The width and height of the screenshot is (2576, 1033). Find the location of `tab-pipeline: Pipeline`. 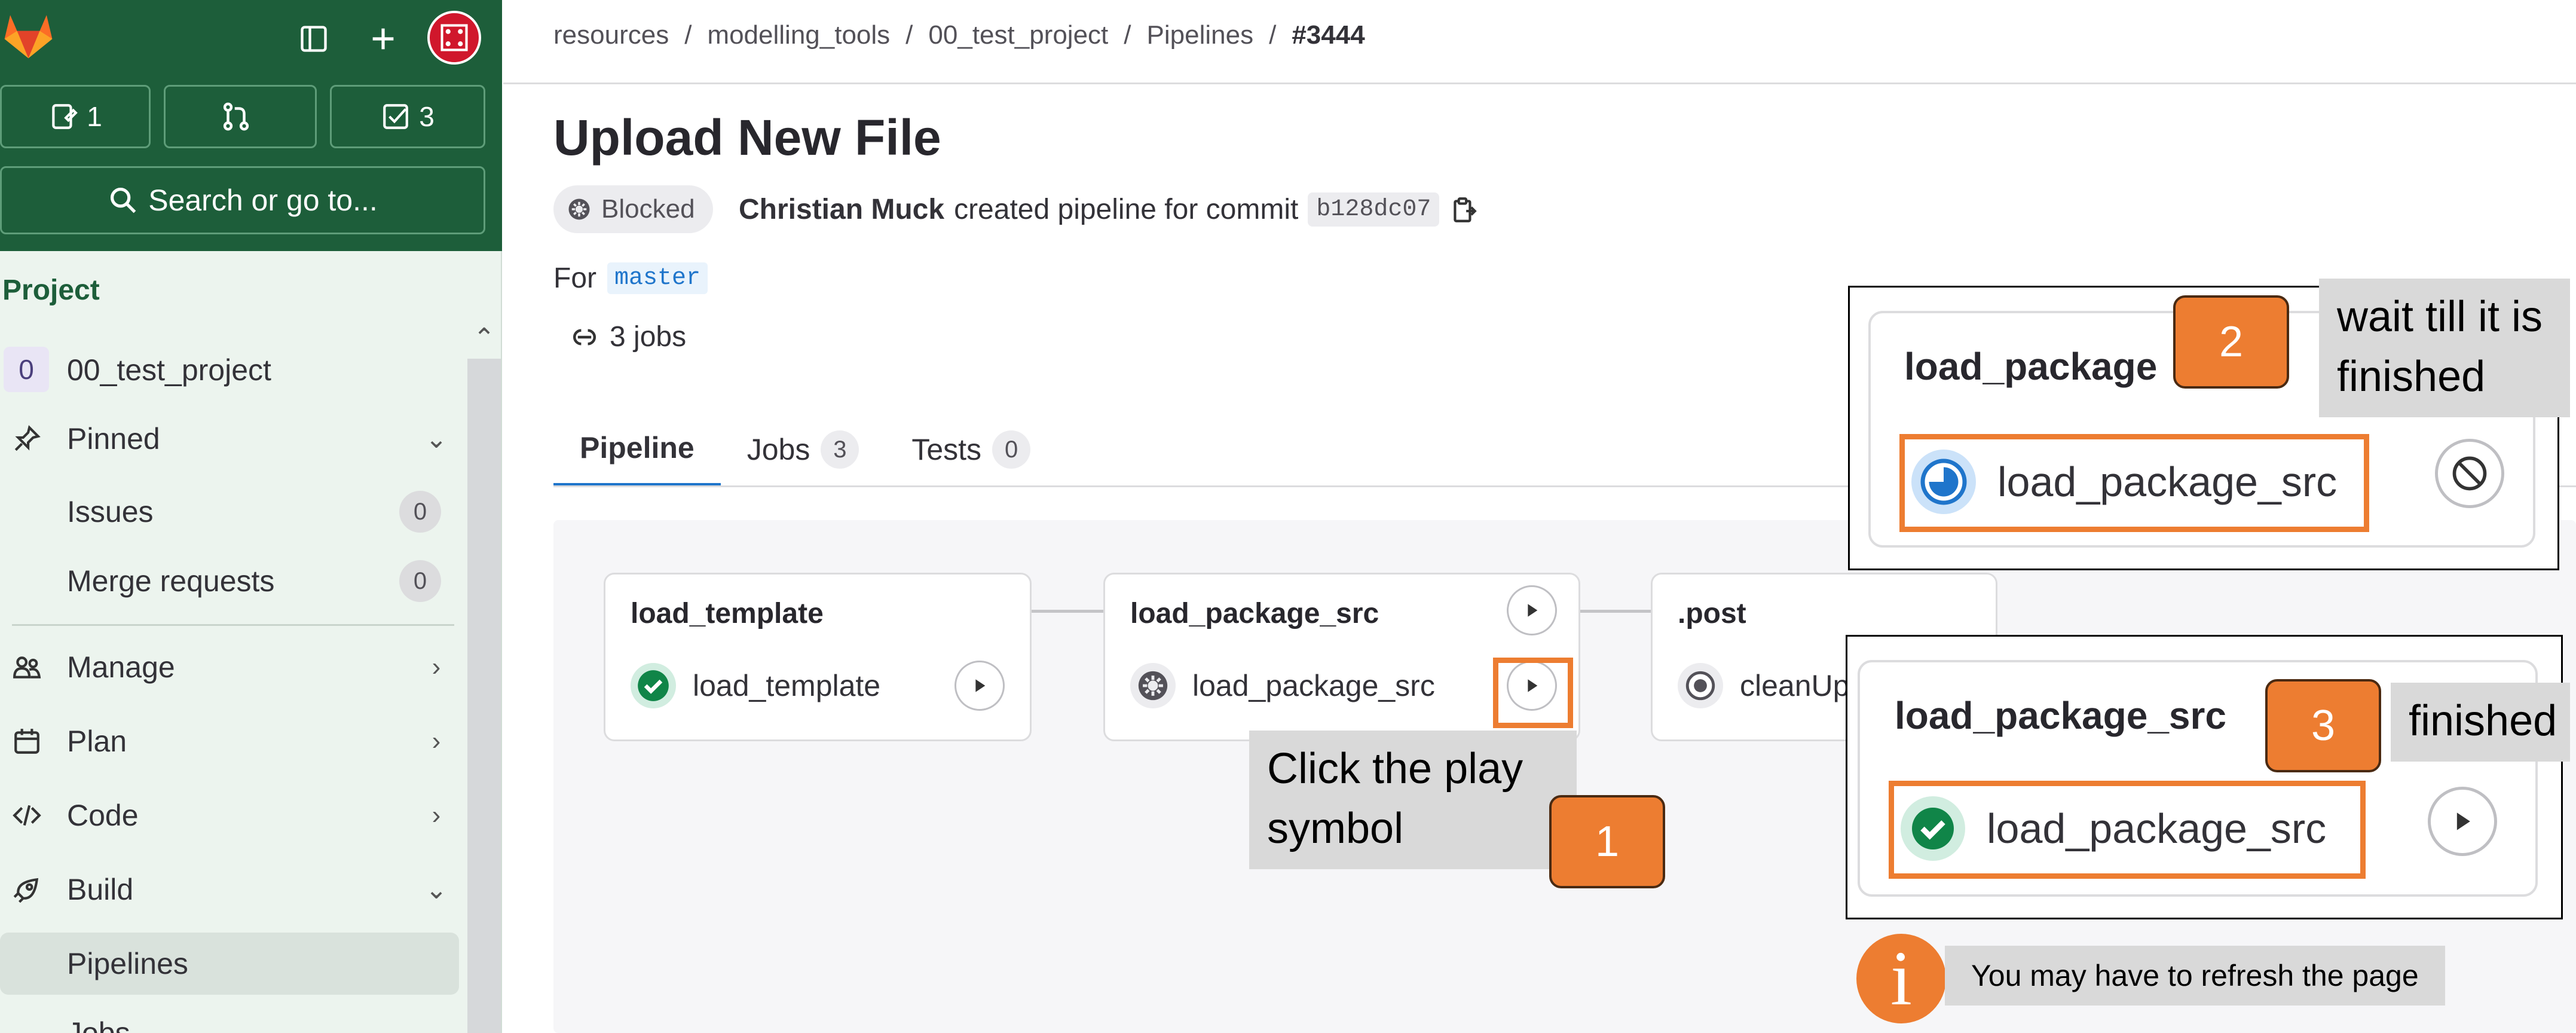

tab-pipeline: Pipeline is located at coordinates (637, 449).